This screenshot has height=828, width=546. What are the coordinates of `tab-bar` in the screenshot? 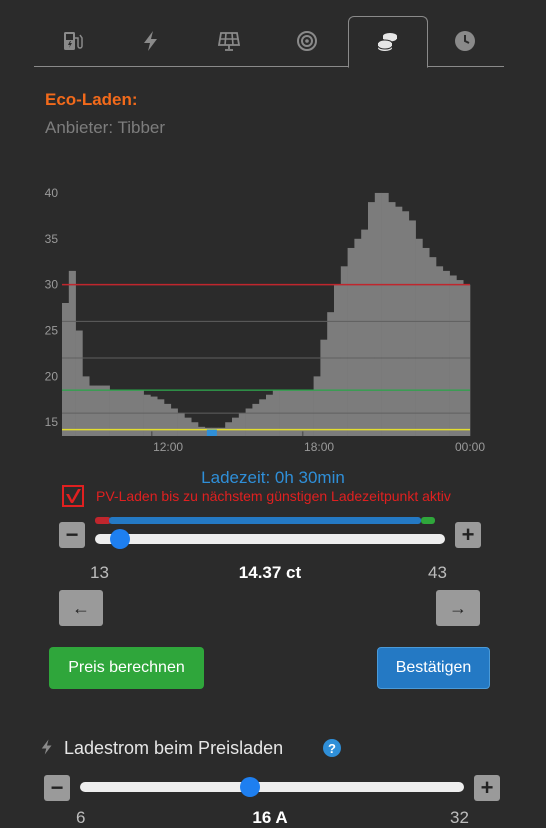 It's located at (269, 42).